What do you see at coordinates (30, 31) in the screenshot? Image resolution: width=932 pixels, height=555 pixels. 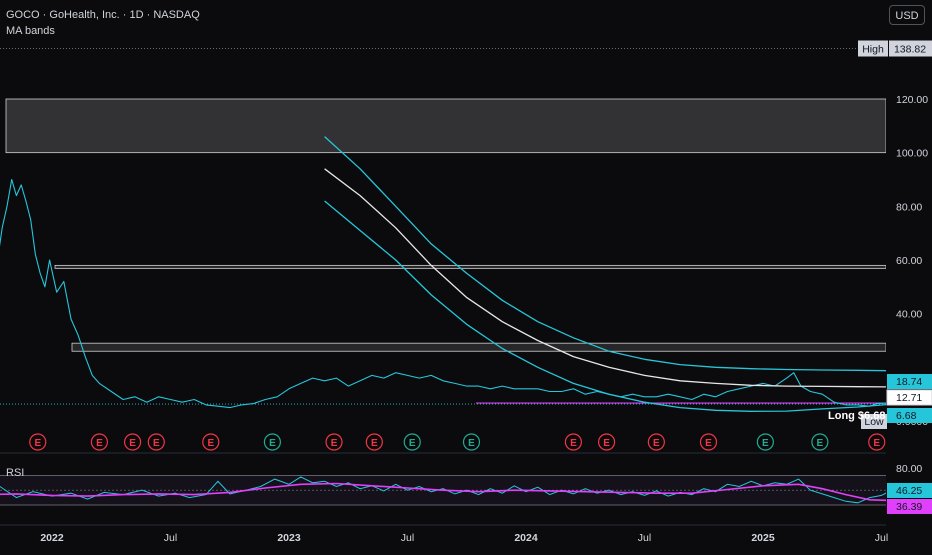 I see `indicator-name: MA bands` at bounding box center [30, 31].